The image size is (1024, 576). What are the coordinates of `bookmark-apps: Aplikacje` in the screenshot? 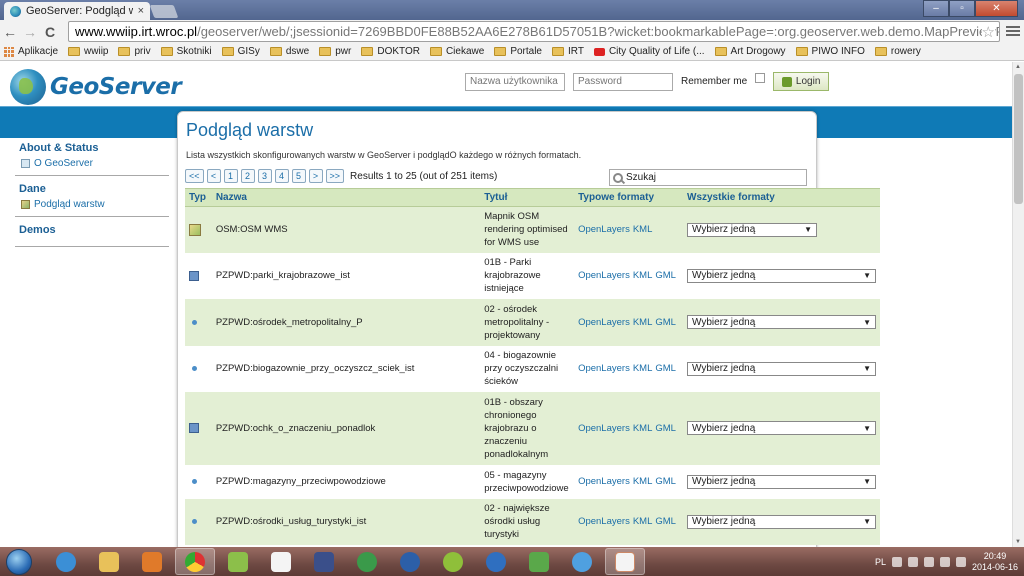 It's located at (31, 51).